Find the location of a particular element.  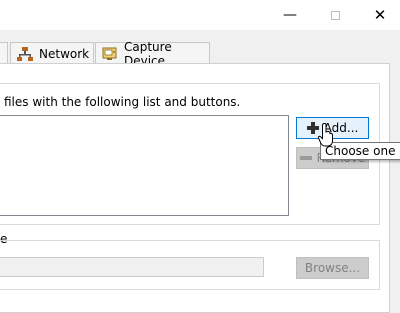

minimize-icon: — is located at coordinates (290, 15).